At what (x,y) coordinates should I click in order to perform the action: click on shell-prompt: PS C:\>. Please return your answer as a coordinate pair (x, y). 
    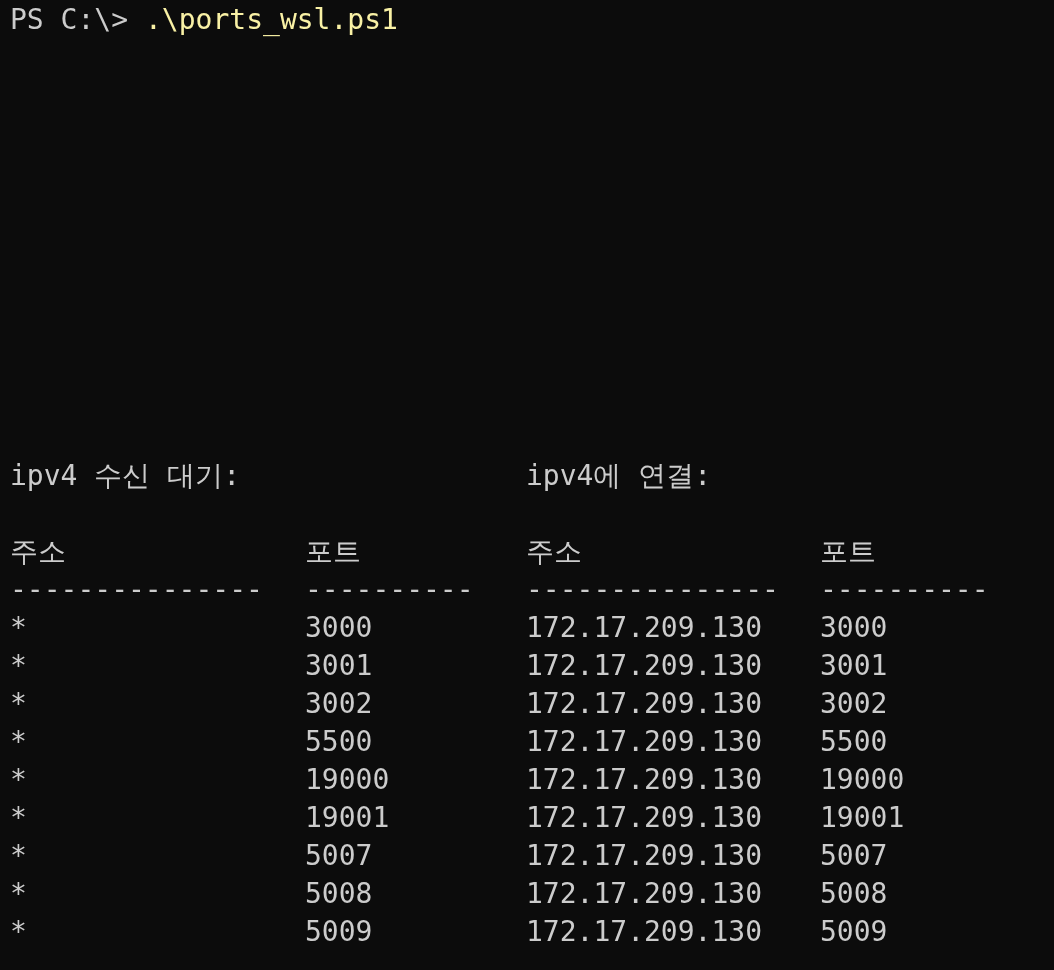
    Looking at the image, I should click on (69, 20).